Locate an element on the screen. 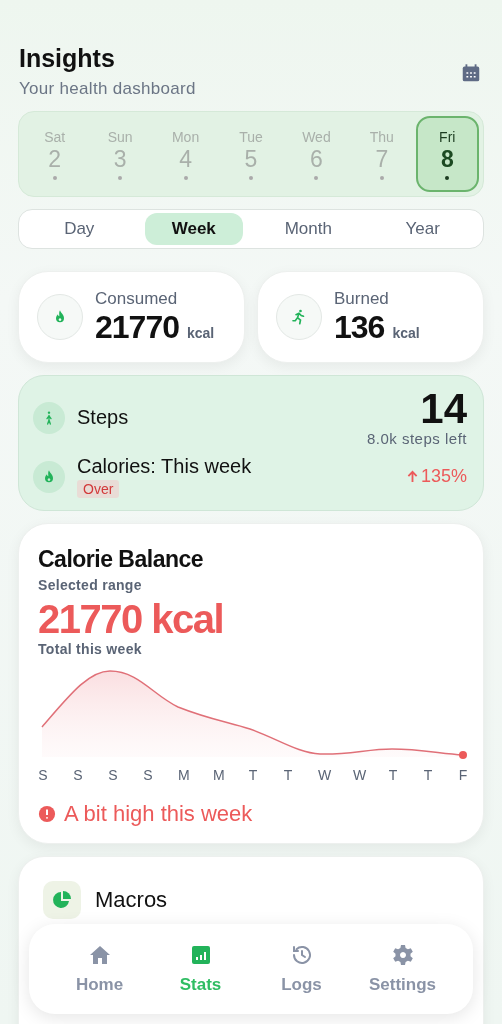 This screenshot has height=1024, width=502. day-item: Wed 6 is located at coordinates (316, 154).